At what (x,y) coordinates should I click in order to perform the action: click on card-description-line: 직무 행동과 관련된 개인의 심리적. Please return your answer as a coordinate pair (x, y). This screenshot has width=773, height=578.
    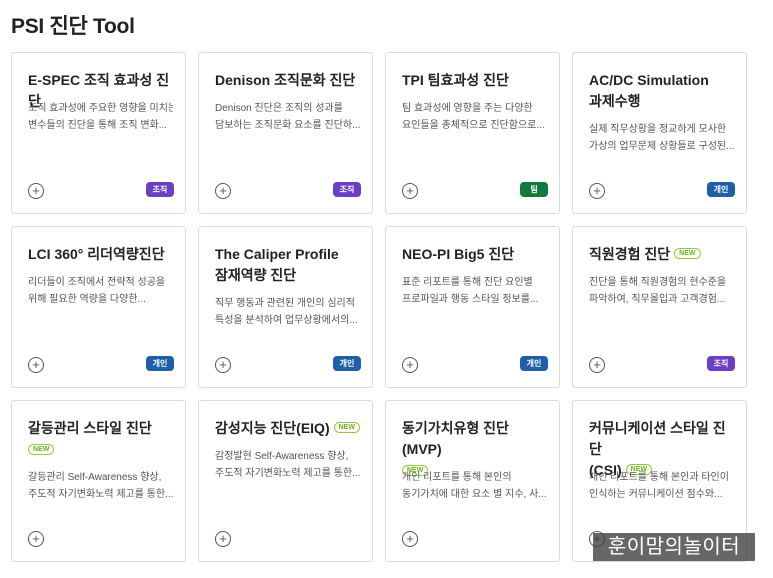
    Looking at the image, I should click on (285, 303).